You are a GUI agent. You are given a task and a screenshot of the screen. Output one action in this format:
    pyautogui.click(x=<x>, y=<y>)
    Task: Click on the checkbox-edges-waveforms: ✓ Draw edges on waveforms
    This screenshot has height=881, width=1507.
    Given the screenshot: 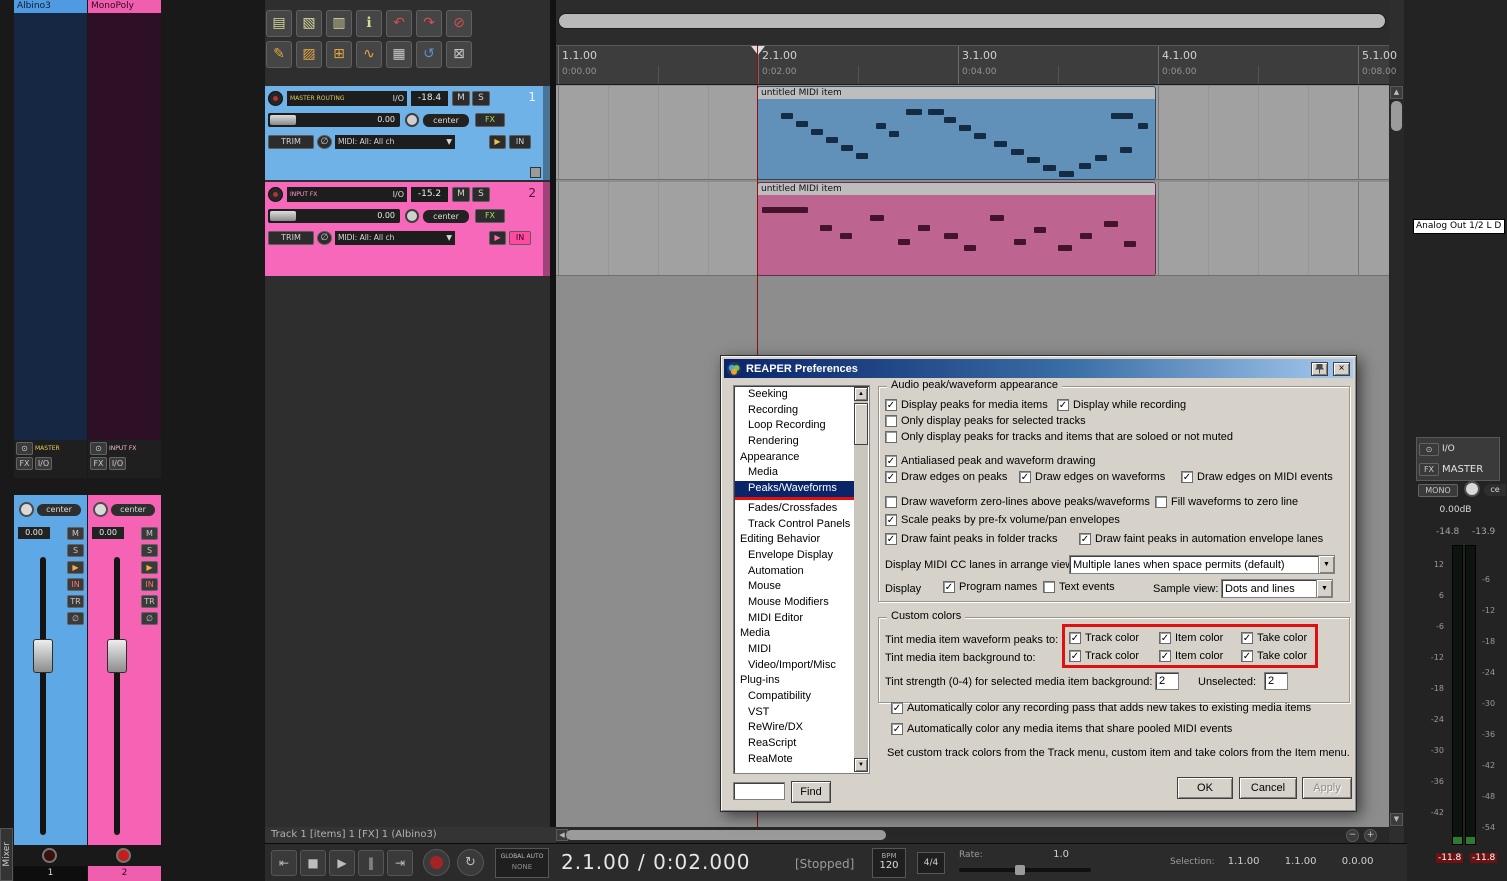 What is the action you would take?
    pyautogui.click(x=1092, y=477)
    